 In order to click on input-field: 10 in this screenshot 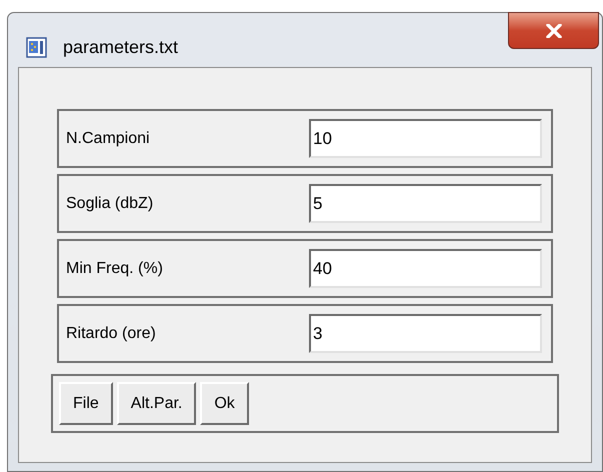, I will do `click(425, 138)`.